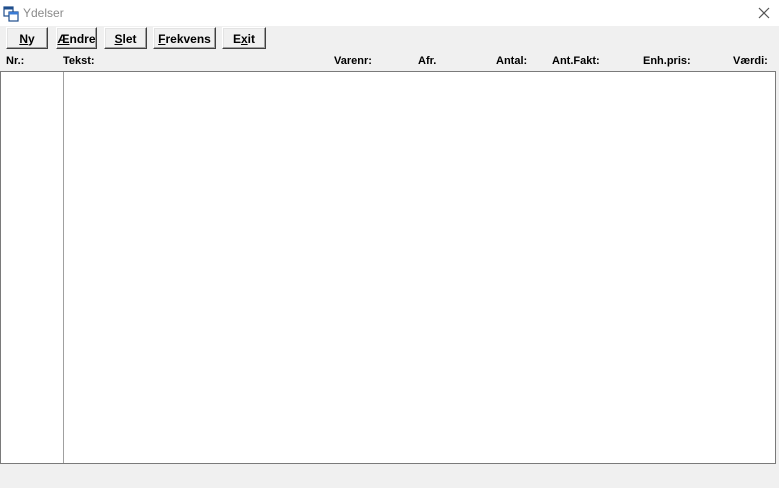  I want to click on column-header-nr: Nr.:, so click(15, 61).